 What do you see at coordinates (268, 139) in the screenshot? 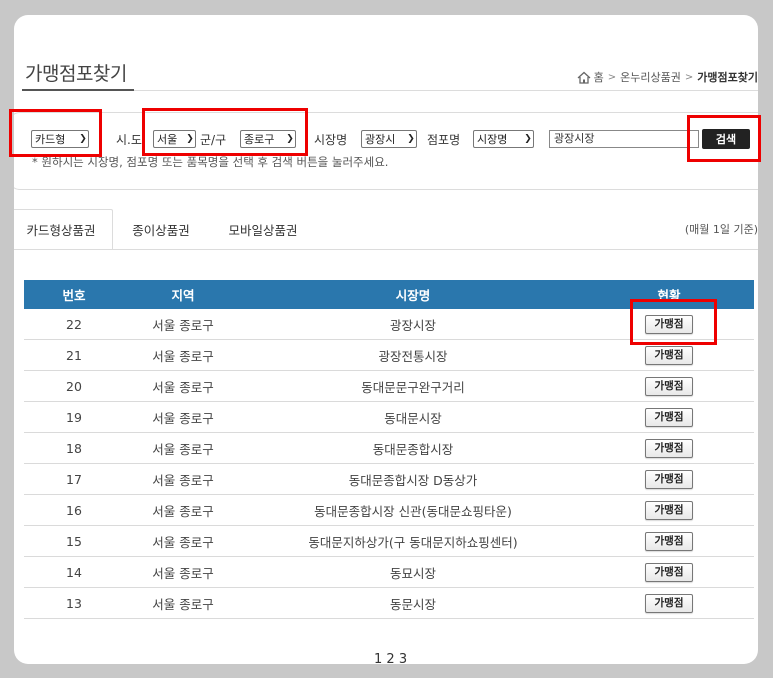
I see `gungu-select: 종로구 ❯` at bounding box center [268, 139].